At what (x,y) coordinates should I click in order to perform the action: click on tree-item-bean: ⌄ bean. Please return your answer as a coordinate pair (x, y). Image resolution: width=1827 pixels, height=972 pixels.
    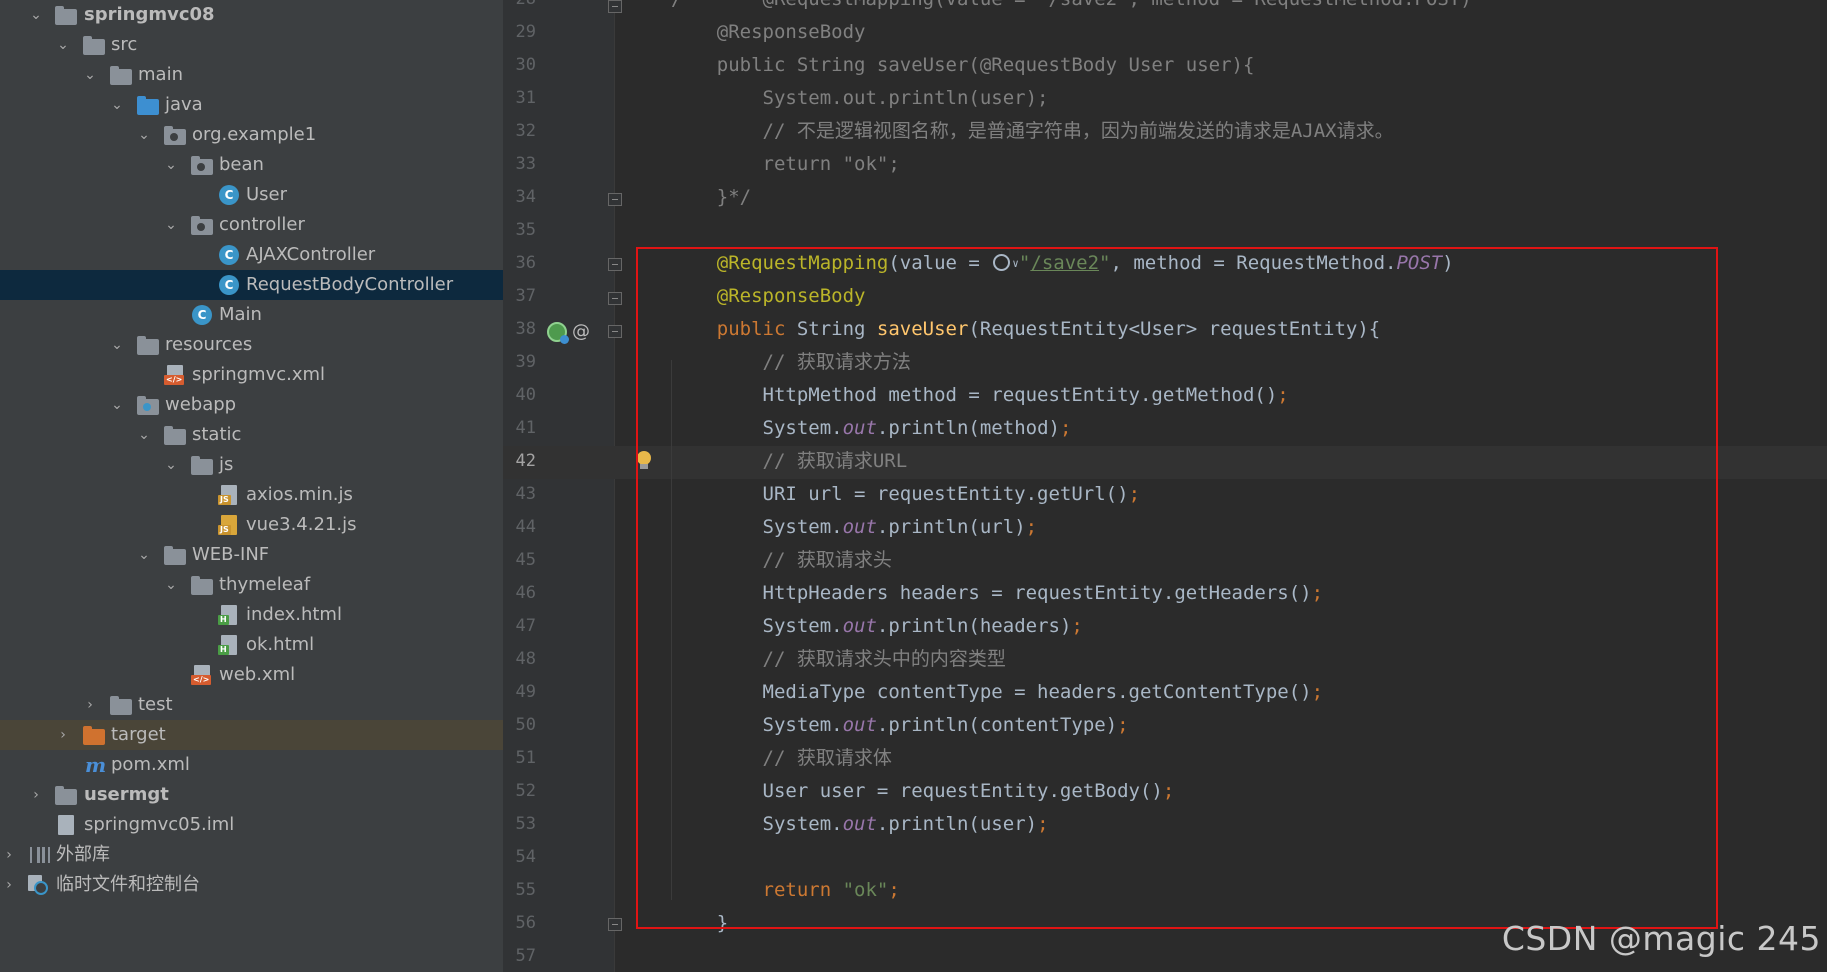
    Looking at the image, I should click on (251, 165).